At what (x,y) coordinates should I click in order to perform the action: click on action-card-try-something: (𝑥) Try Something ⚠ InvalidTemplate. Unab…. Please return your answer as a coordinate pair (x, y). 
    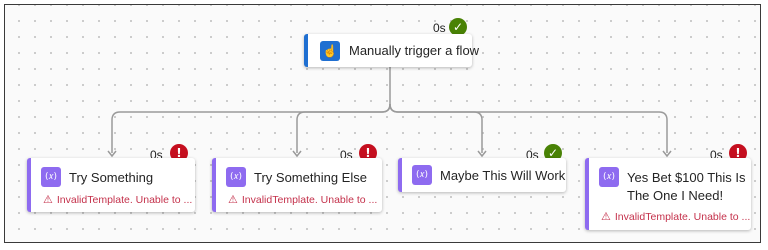
    Looking at the image, I should click on (111, 185).